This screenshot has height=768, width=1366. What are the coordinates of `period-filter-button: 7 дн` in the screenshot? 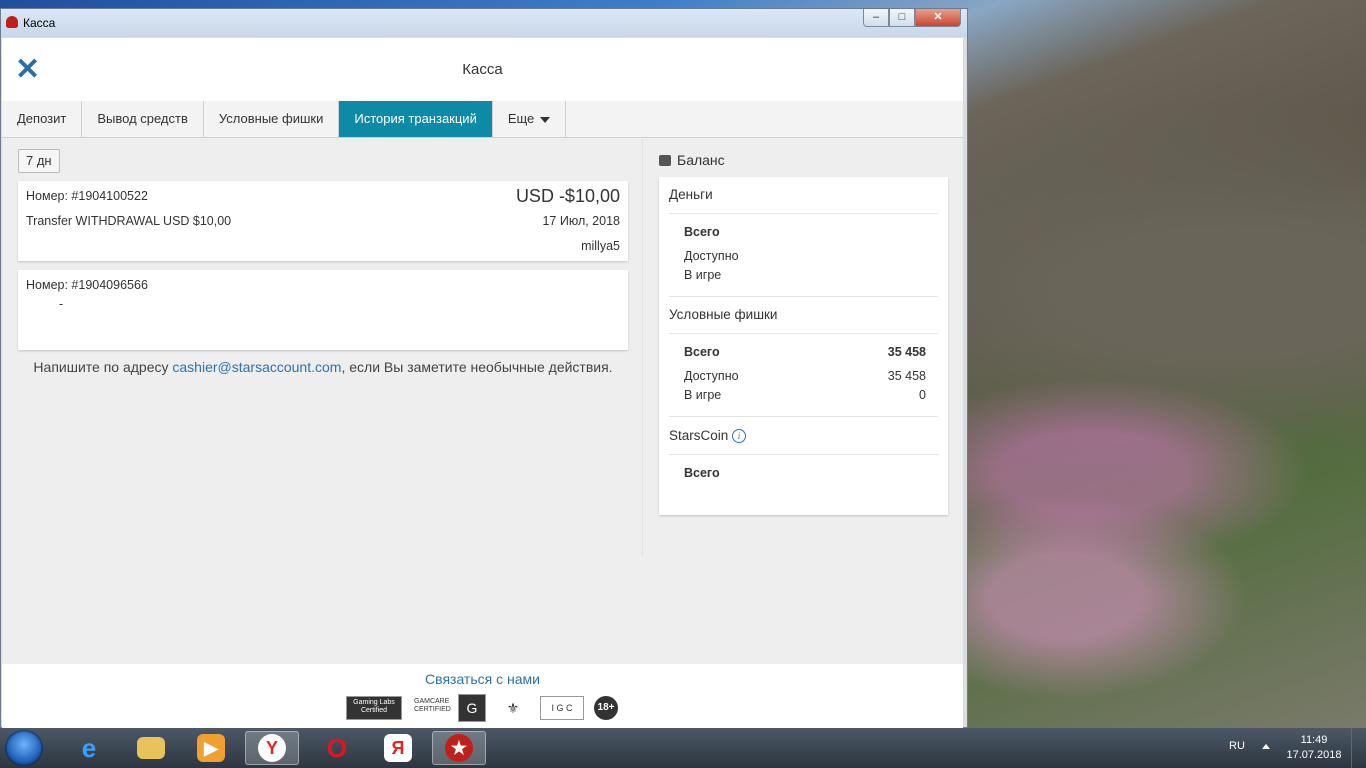 It's located at (39, 161).